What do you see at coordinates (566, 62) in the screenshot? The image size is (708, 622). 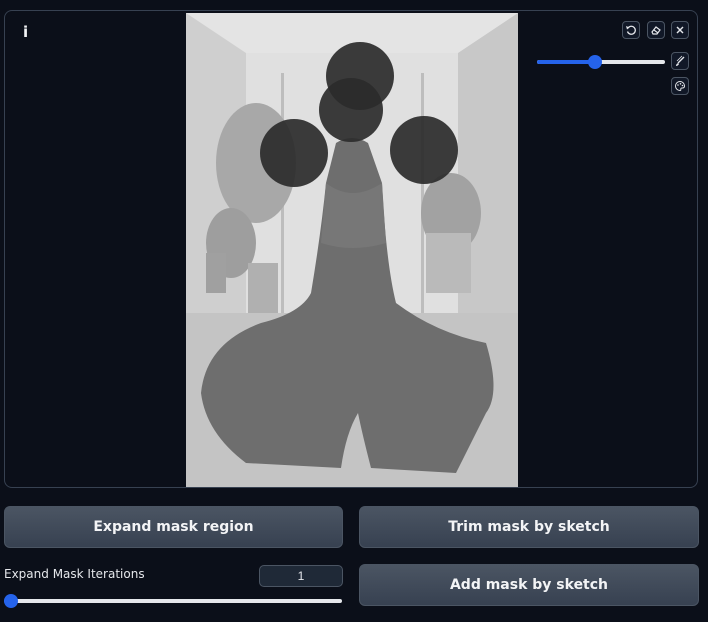 I see `brush-slider-fill` at bounding box center [566, 62].